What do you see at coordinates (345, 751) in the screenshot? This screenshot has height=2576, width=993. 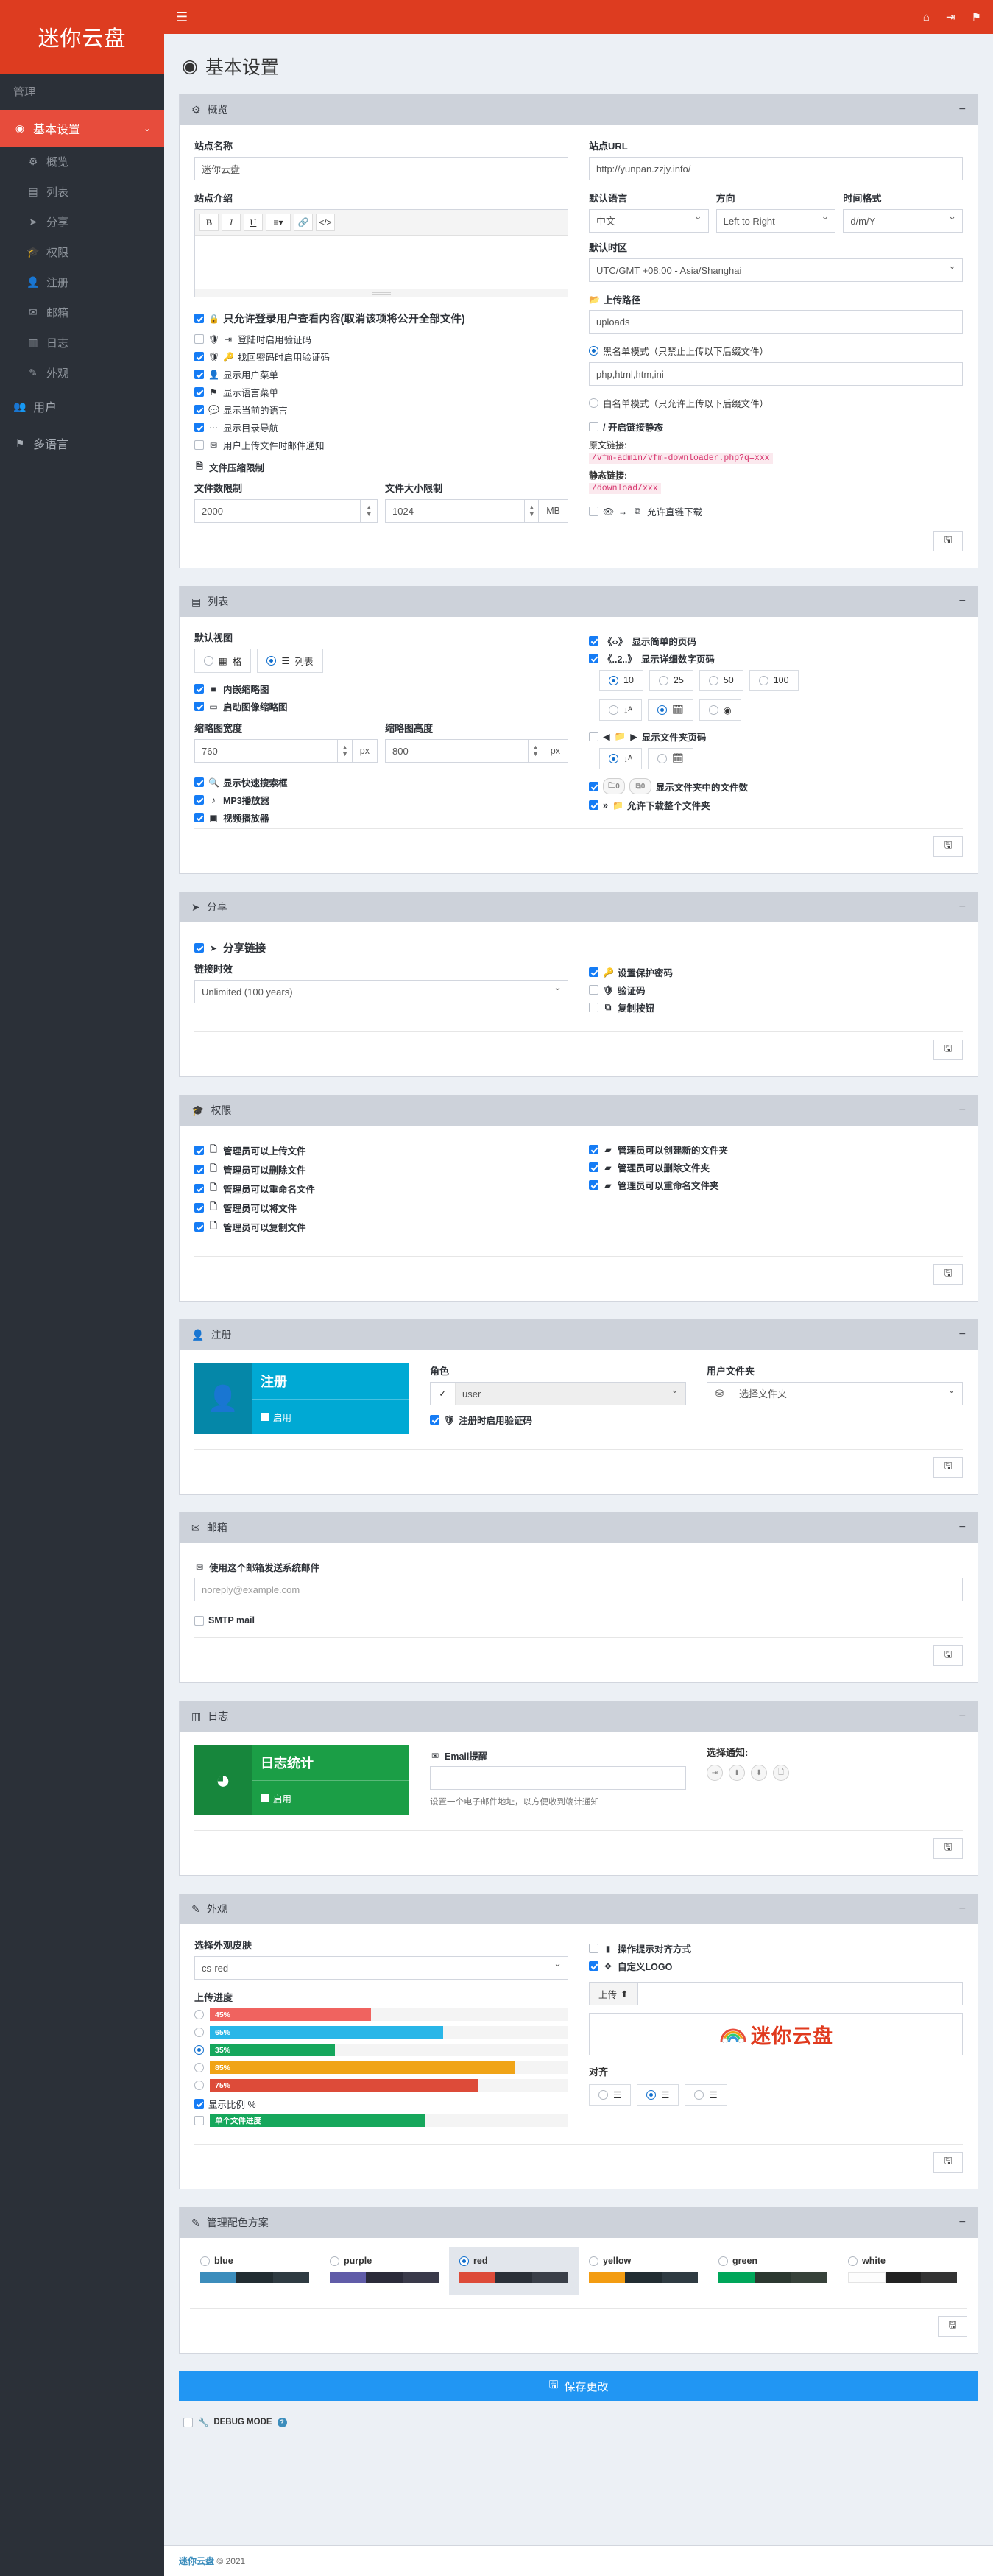 I see `thumb-width-stepper: ▲ ▼` at bounding box center [345, 751].